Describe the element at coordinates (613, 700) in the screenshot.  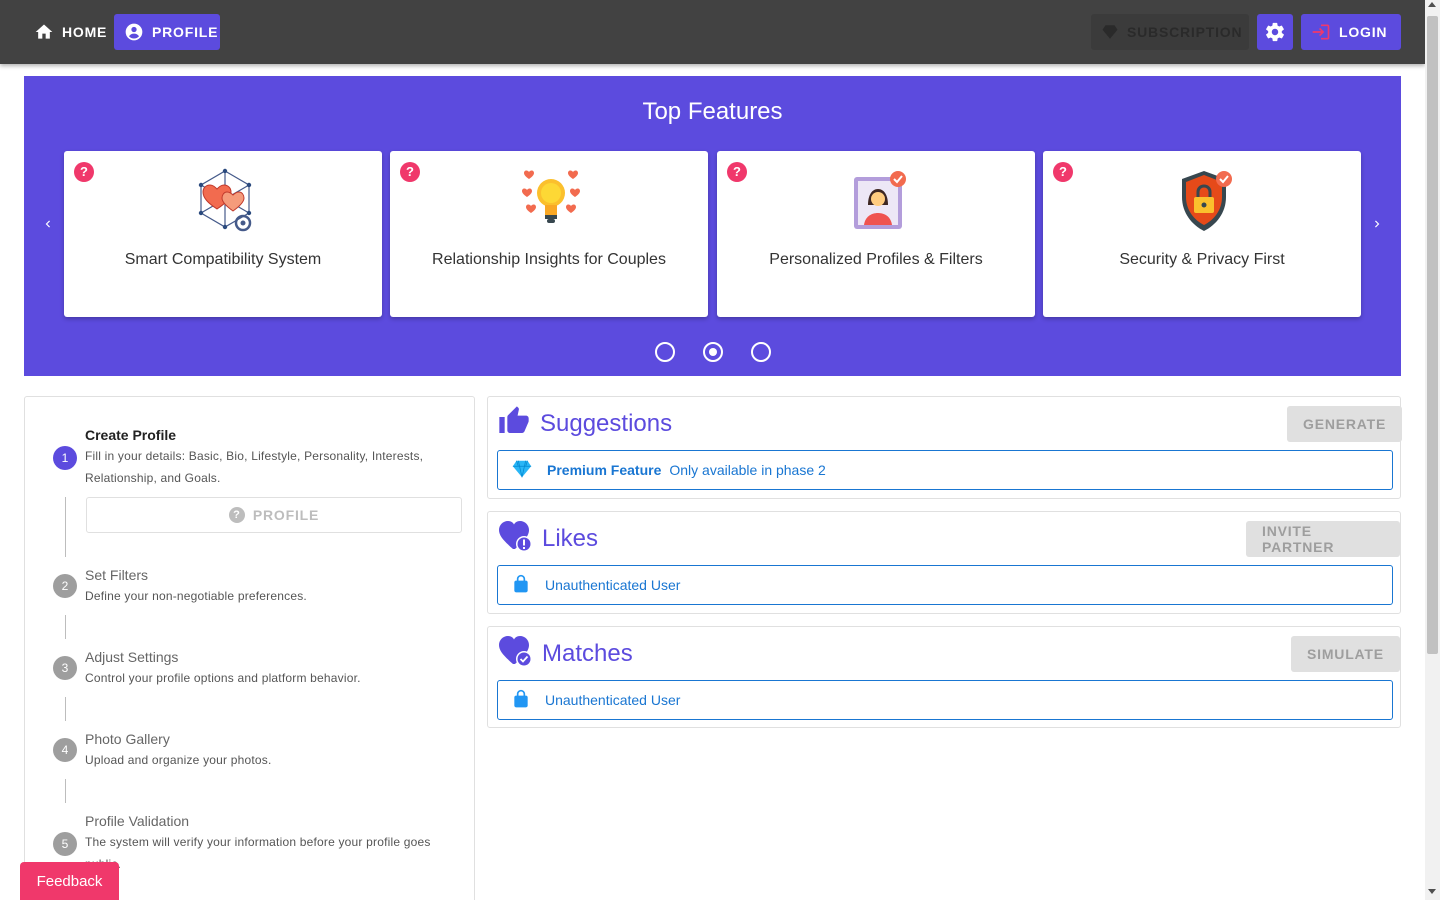
I see `matches-auth-text: Unauthenticated User` at that location.